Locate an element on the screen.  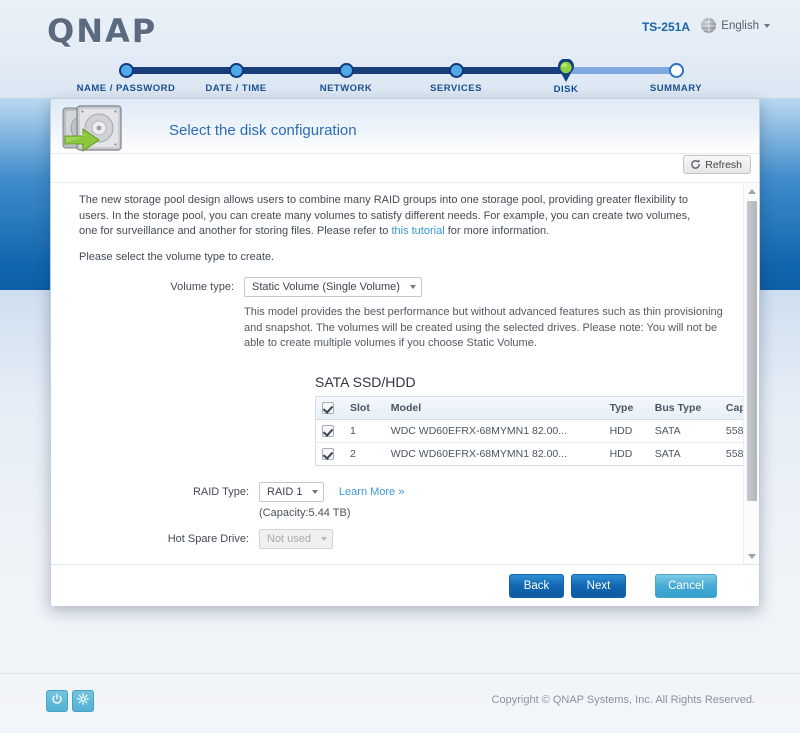
dialog-header: Select the disk configuration is located at coordinates (405, 126).